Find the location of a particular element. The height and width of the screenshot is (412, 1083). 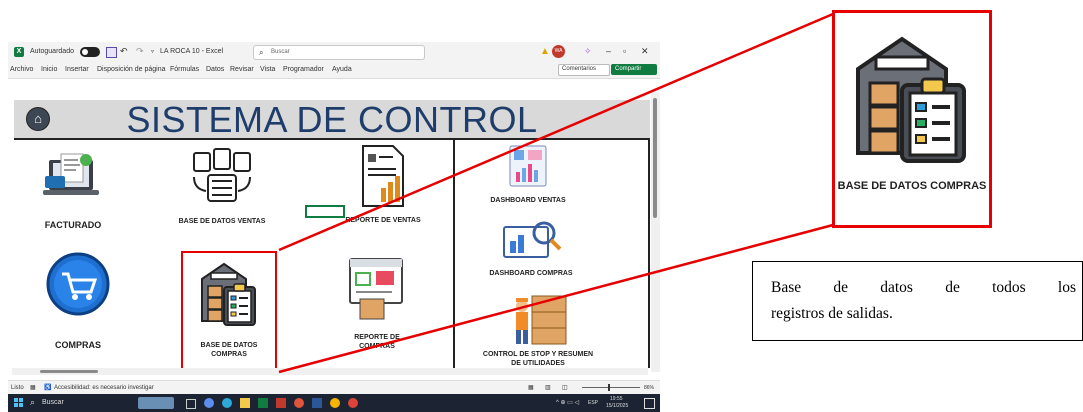

tile-label: BASE DE DATOS VENTAS is located at coordinates (222, 221).